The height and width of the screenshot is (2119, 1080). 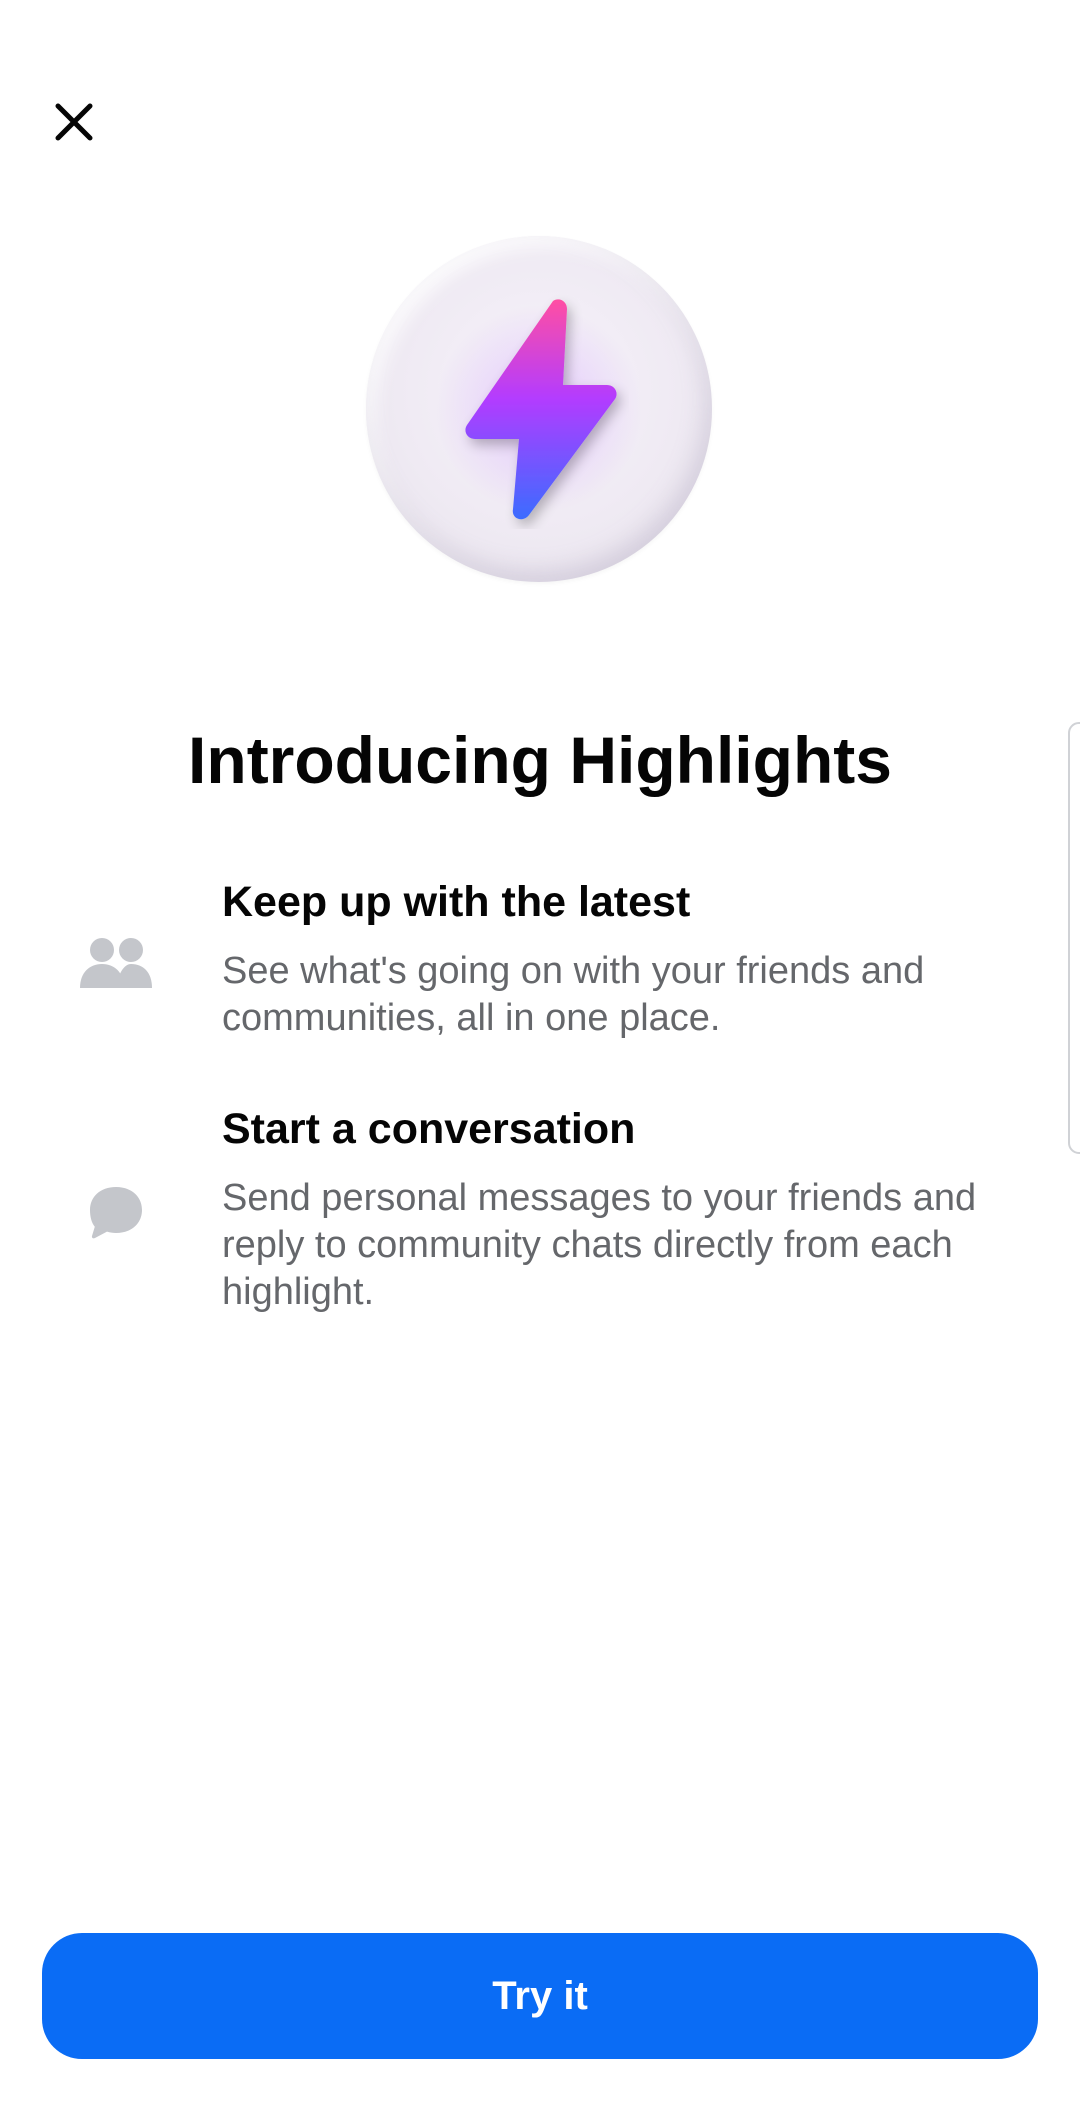 What do you see at coordinates (540, 760) in the screenshot?
I see `page-title: Introducing Highlights` at bounding box center [540, 760].